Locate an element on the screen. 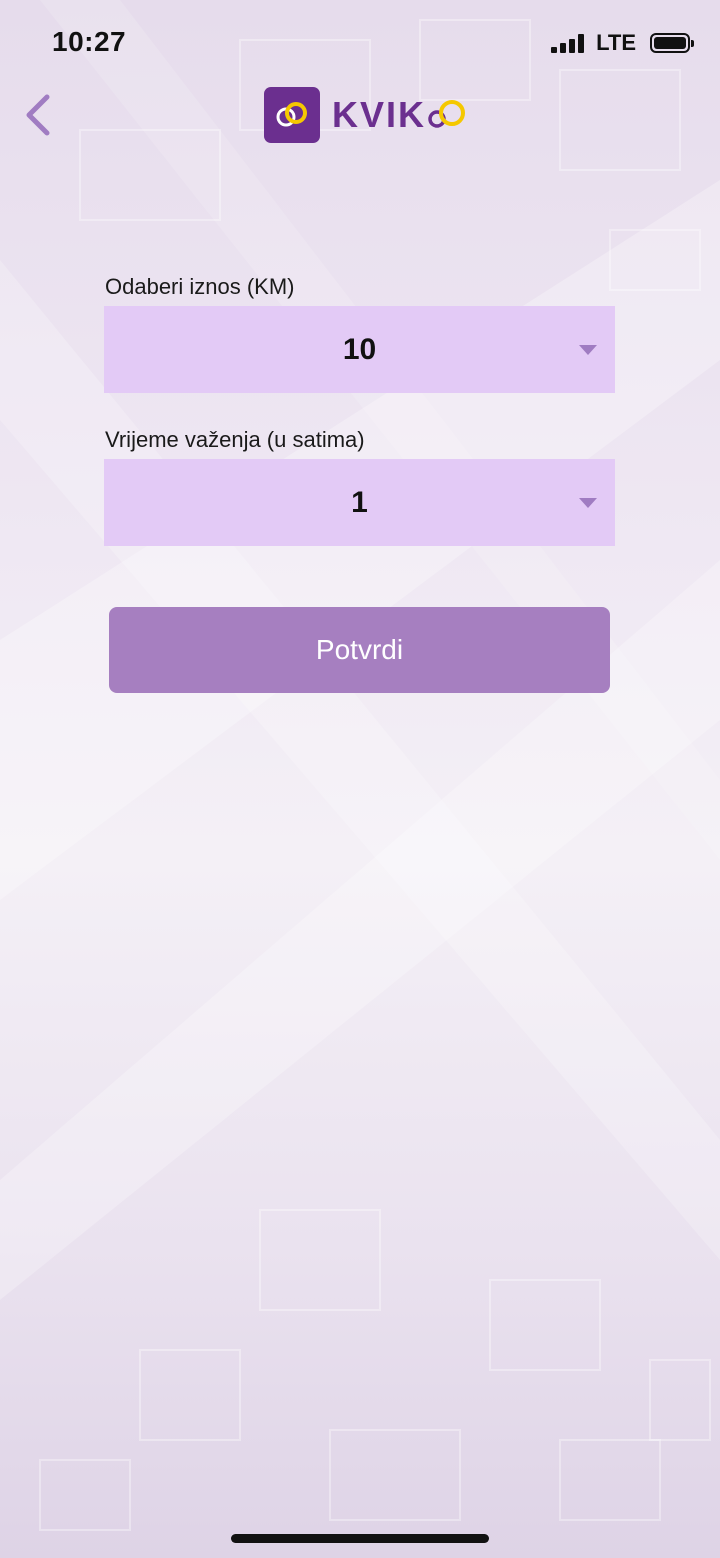 The width and height of the screenshot is (720, 1558). amount-select: 10 is located at coordinates (359, 349).